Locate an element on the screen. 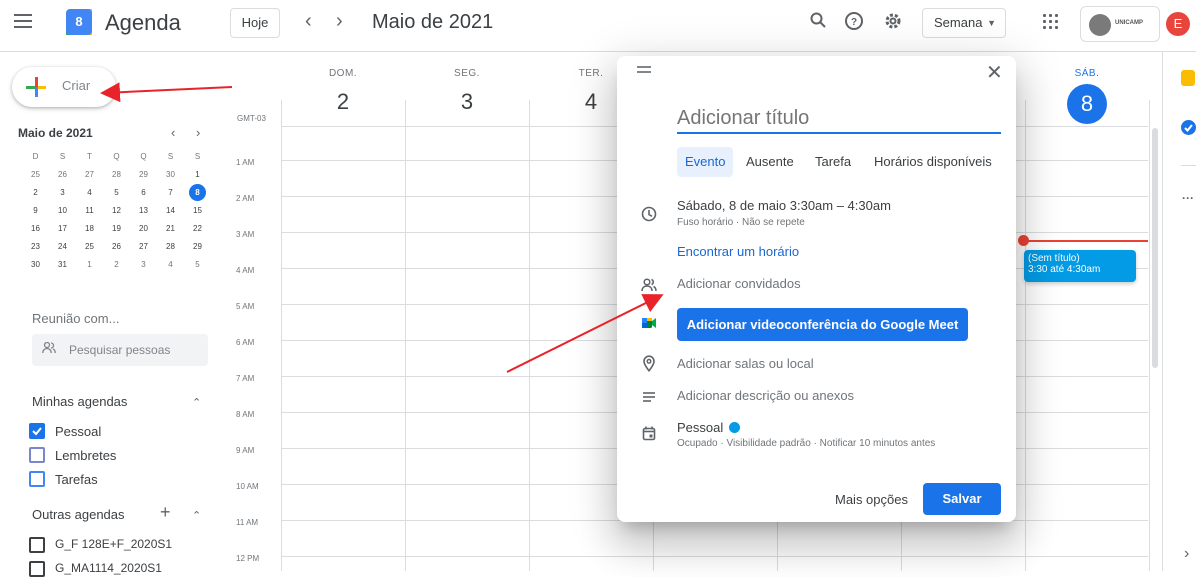 The width and height of the screenshot is (1196, 577). add-guests-field: Adicionar convidados is located at coordinates (739, 283).